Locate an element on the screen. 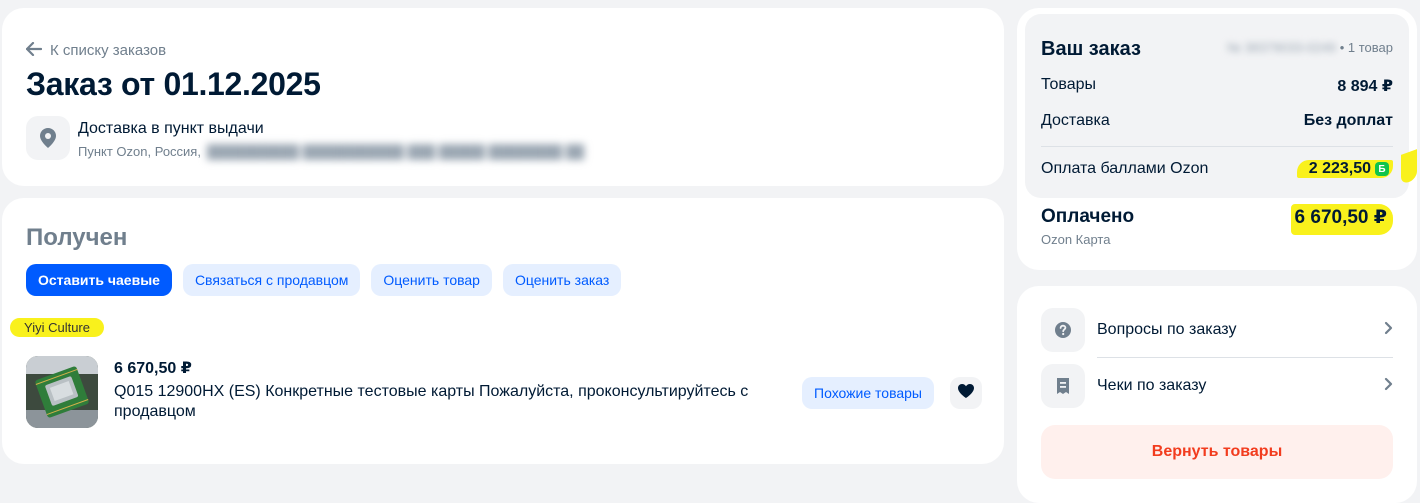 The height and width of the screenshot is (503, 1420). order-status: Получен is located at coordinates (77, 237).